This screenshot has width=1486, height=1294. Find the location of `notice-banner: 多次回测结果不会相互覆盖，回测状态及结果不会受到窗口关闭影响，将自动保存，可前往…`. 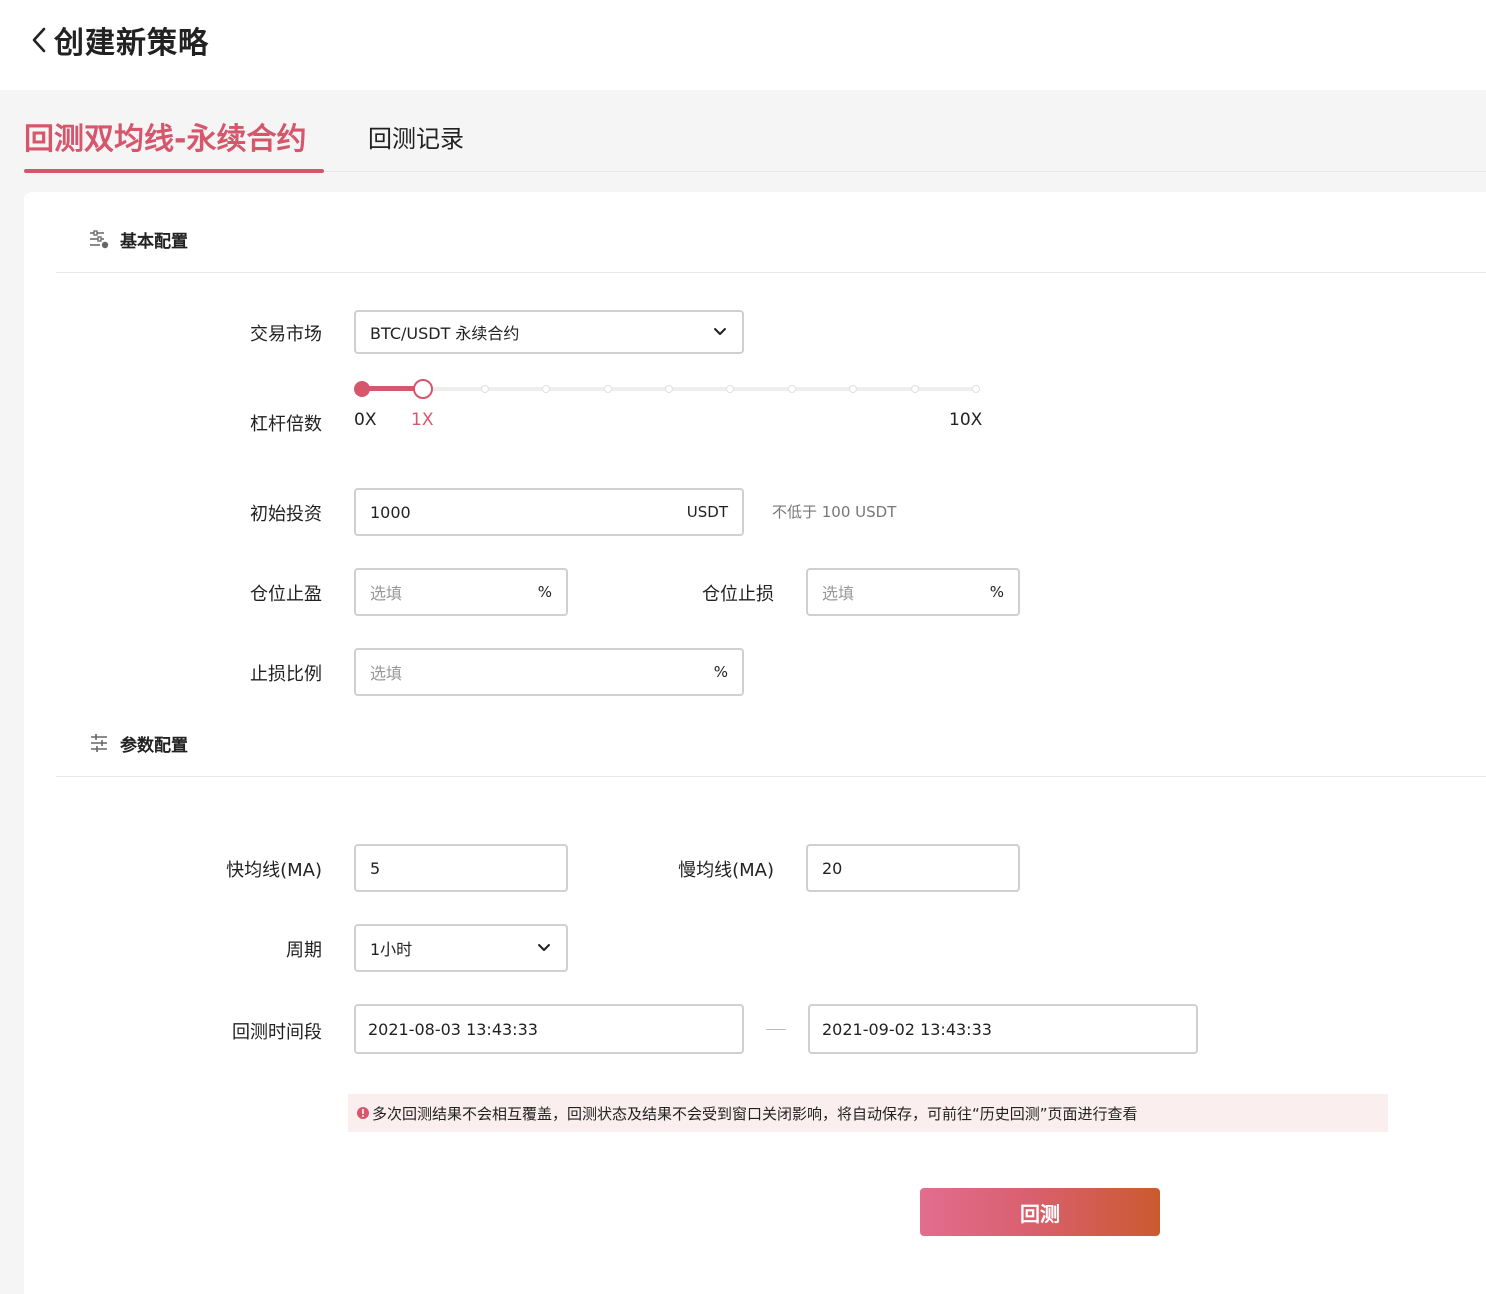

notice-banner: 多次回测结果不会相互覆盖，回测状态及结果不会受到窗口关闭影响，将自动保存，可前往… is located at coordinates (868, 1113).